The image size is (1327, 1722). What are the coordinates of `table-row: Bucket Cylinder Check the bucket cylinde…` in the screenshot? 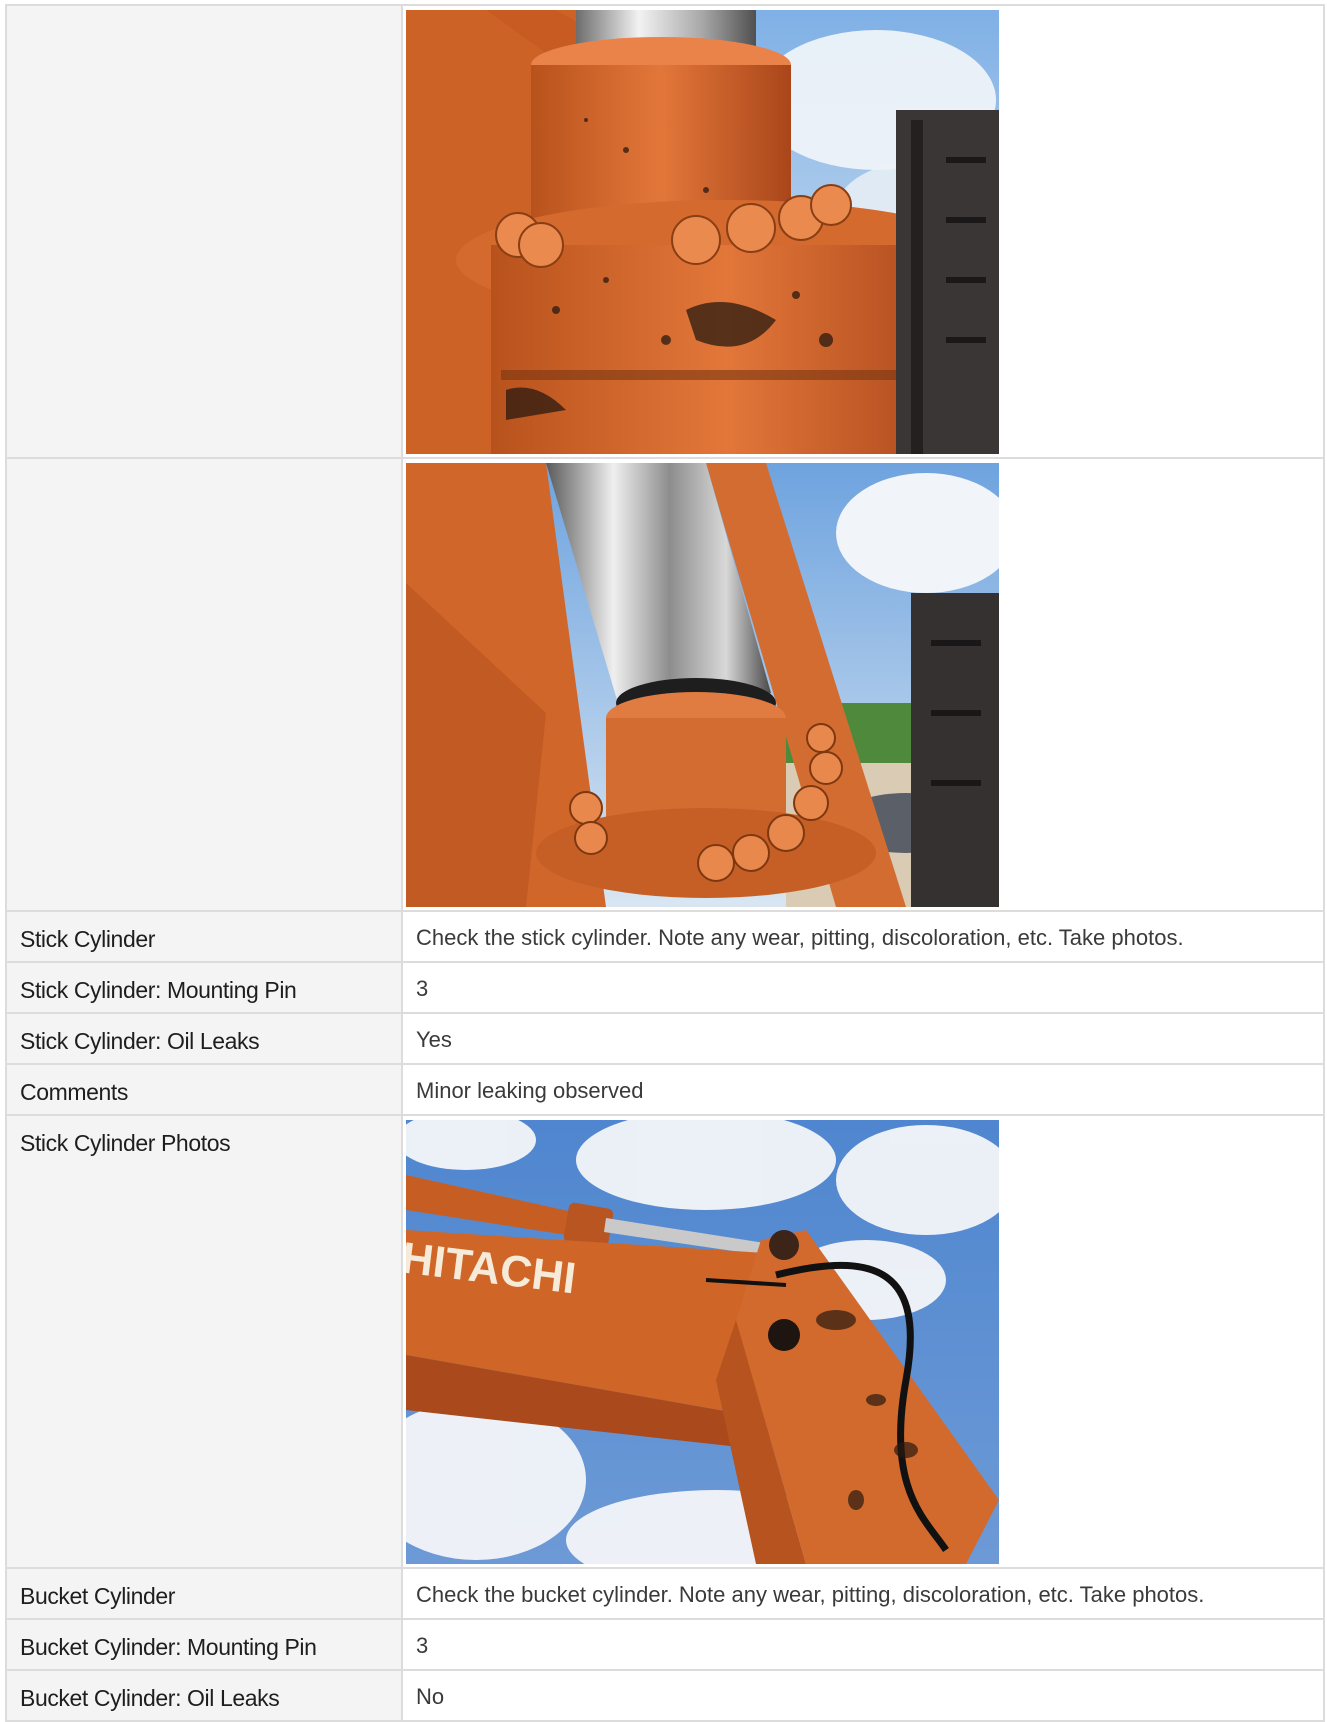 It's located at (665, 1593).